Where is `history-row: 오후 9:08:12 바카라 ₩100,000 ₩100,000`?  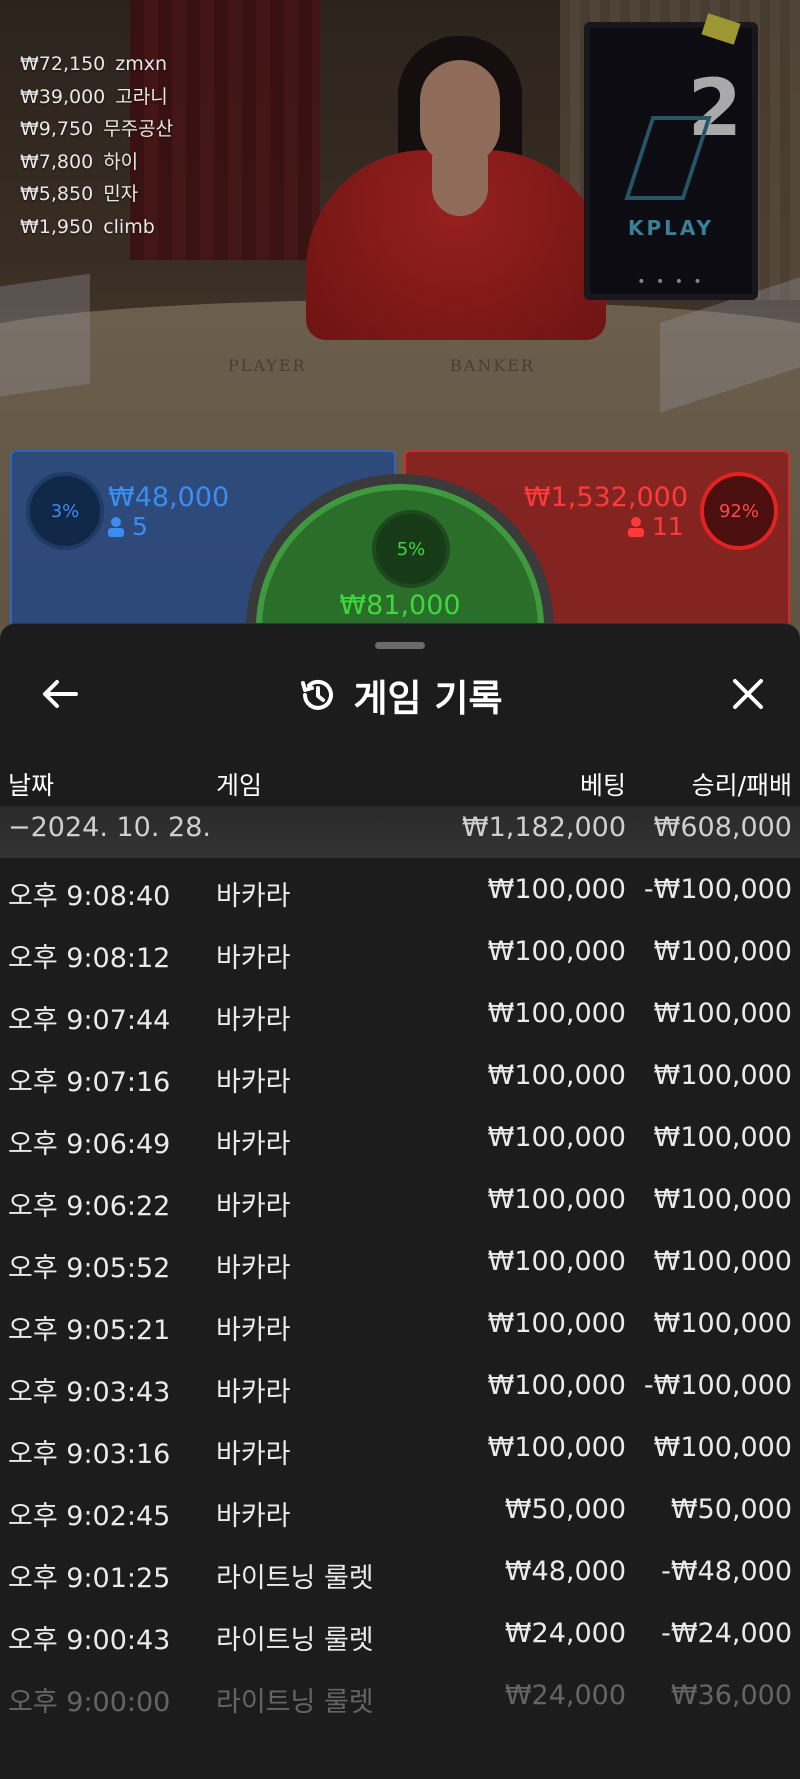
history-row: 오후 9:08:12 바카라 ₩100,000 ₩100,000 is located at coordinates (400, 955).